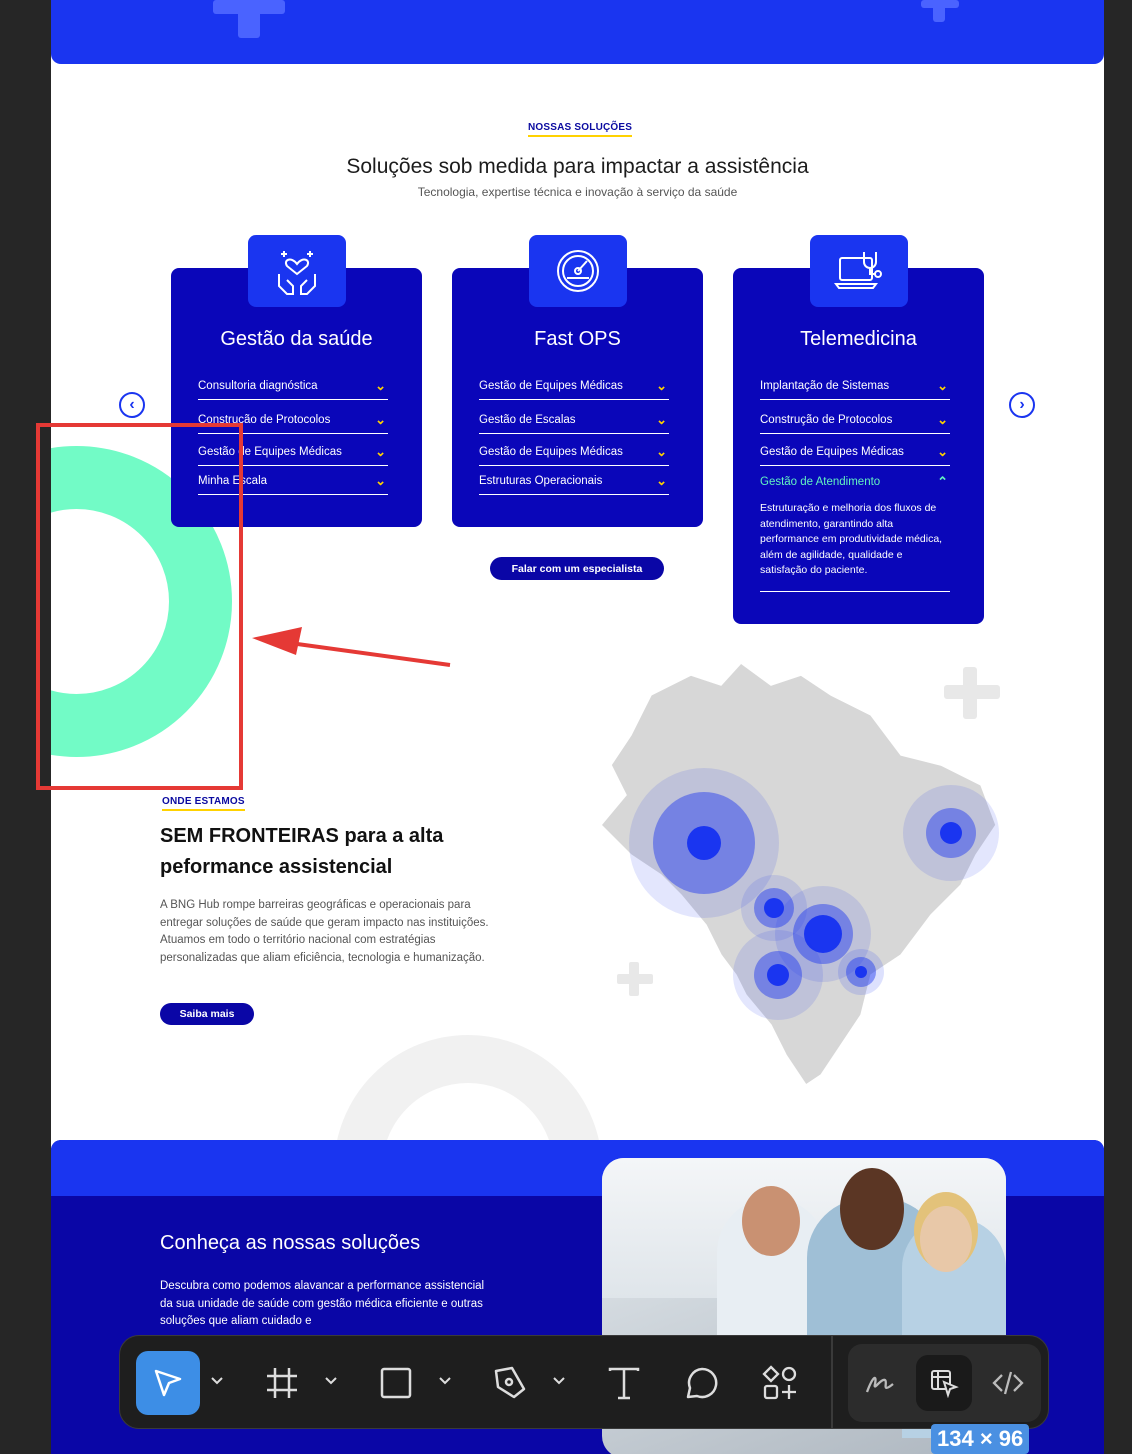 The width and height of the screenshot is (1132, 1454). I want to click on code-brackets-icon, so click(1008, 1383).